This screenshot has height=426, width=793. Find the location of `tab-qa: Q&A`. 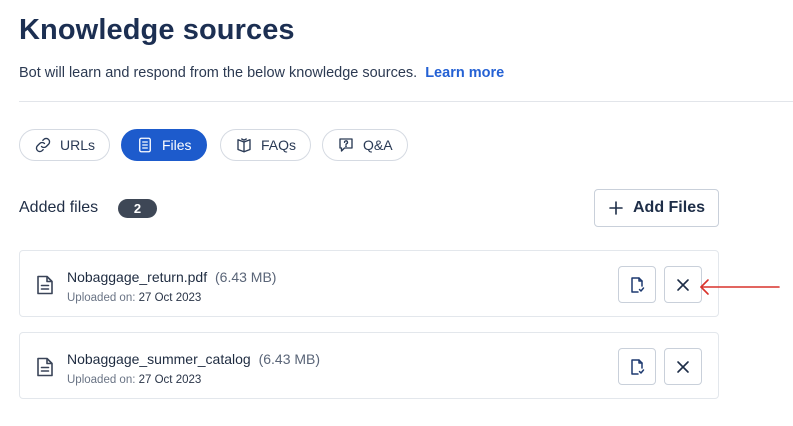

tab-qa: Q&A is located at coordinates (365, 145).